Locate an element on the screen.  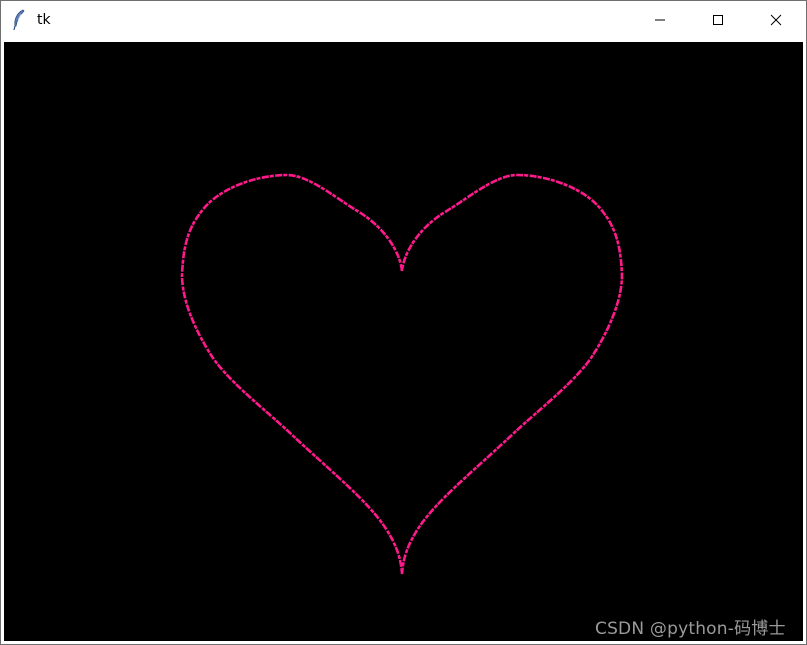
feather-icon is located at coordinates (19, 20).